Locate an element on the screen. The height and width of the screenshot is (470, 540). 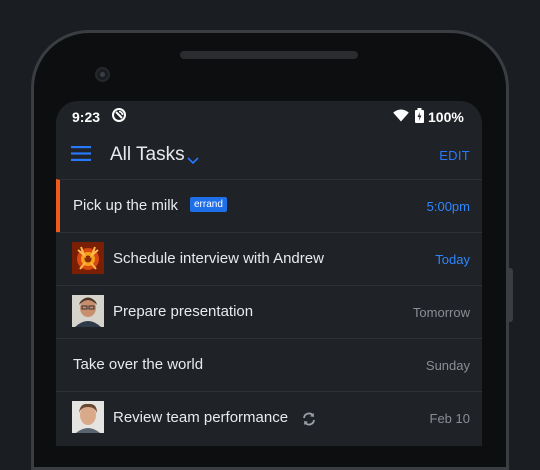
task-tag: errand is located at coordinates (208, 204).